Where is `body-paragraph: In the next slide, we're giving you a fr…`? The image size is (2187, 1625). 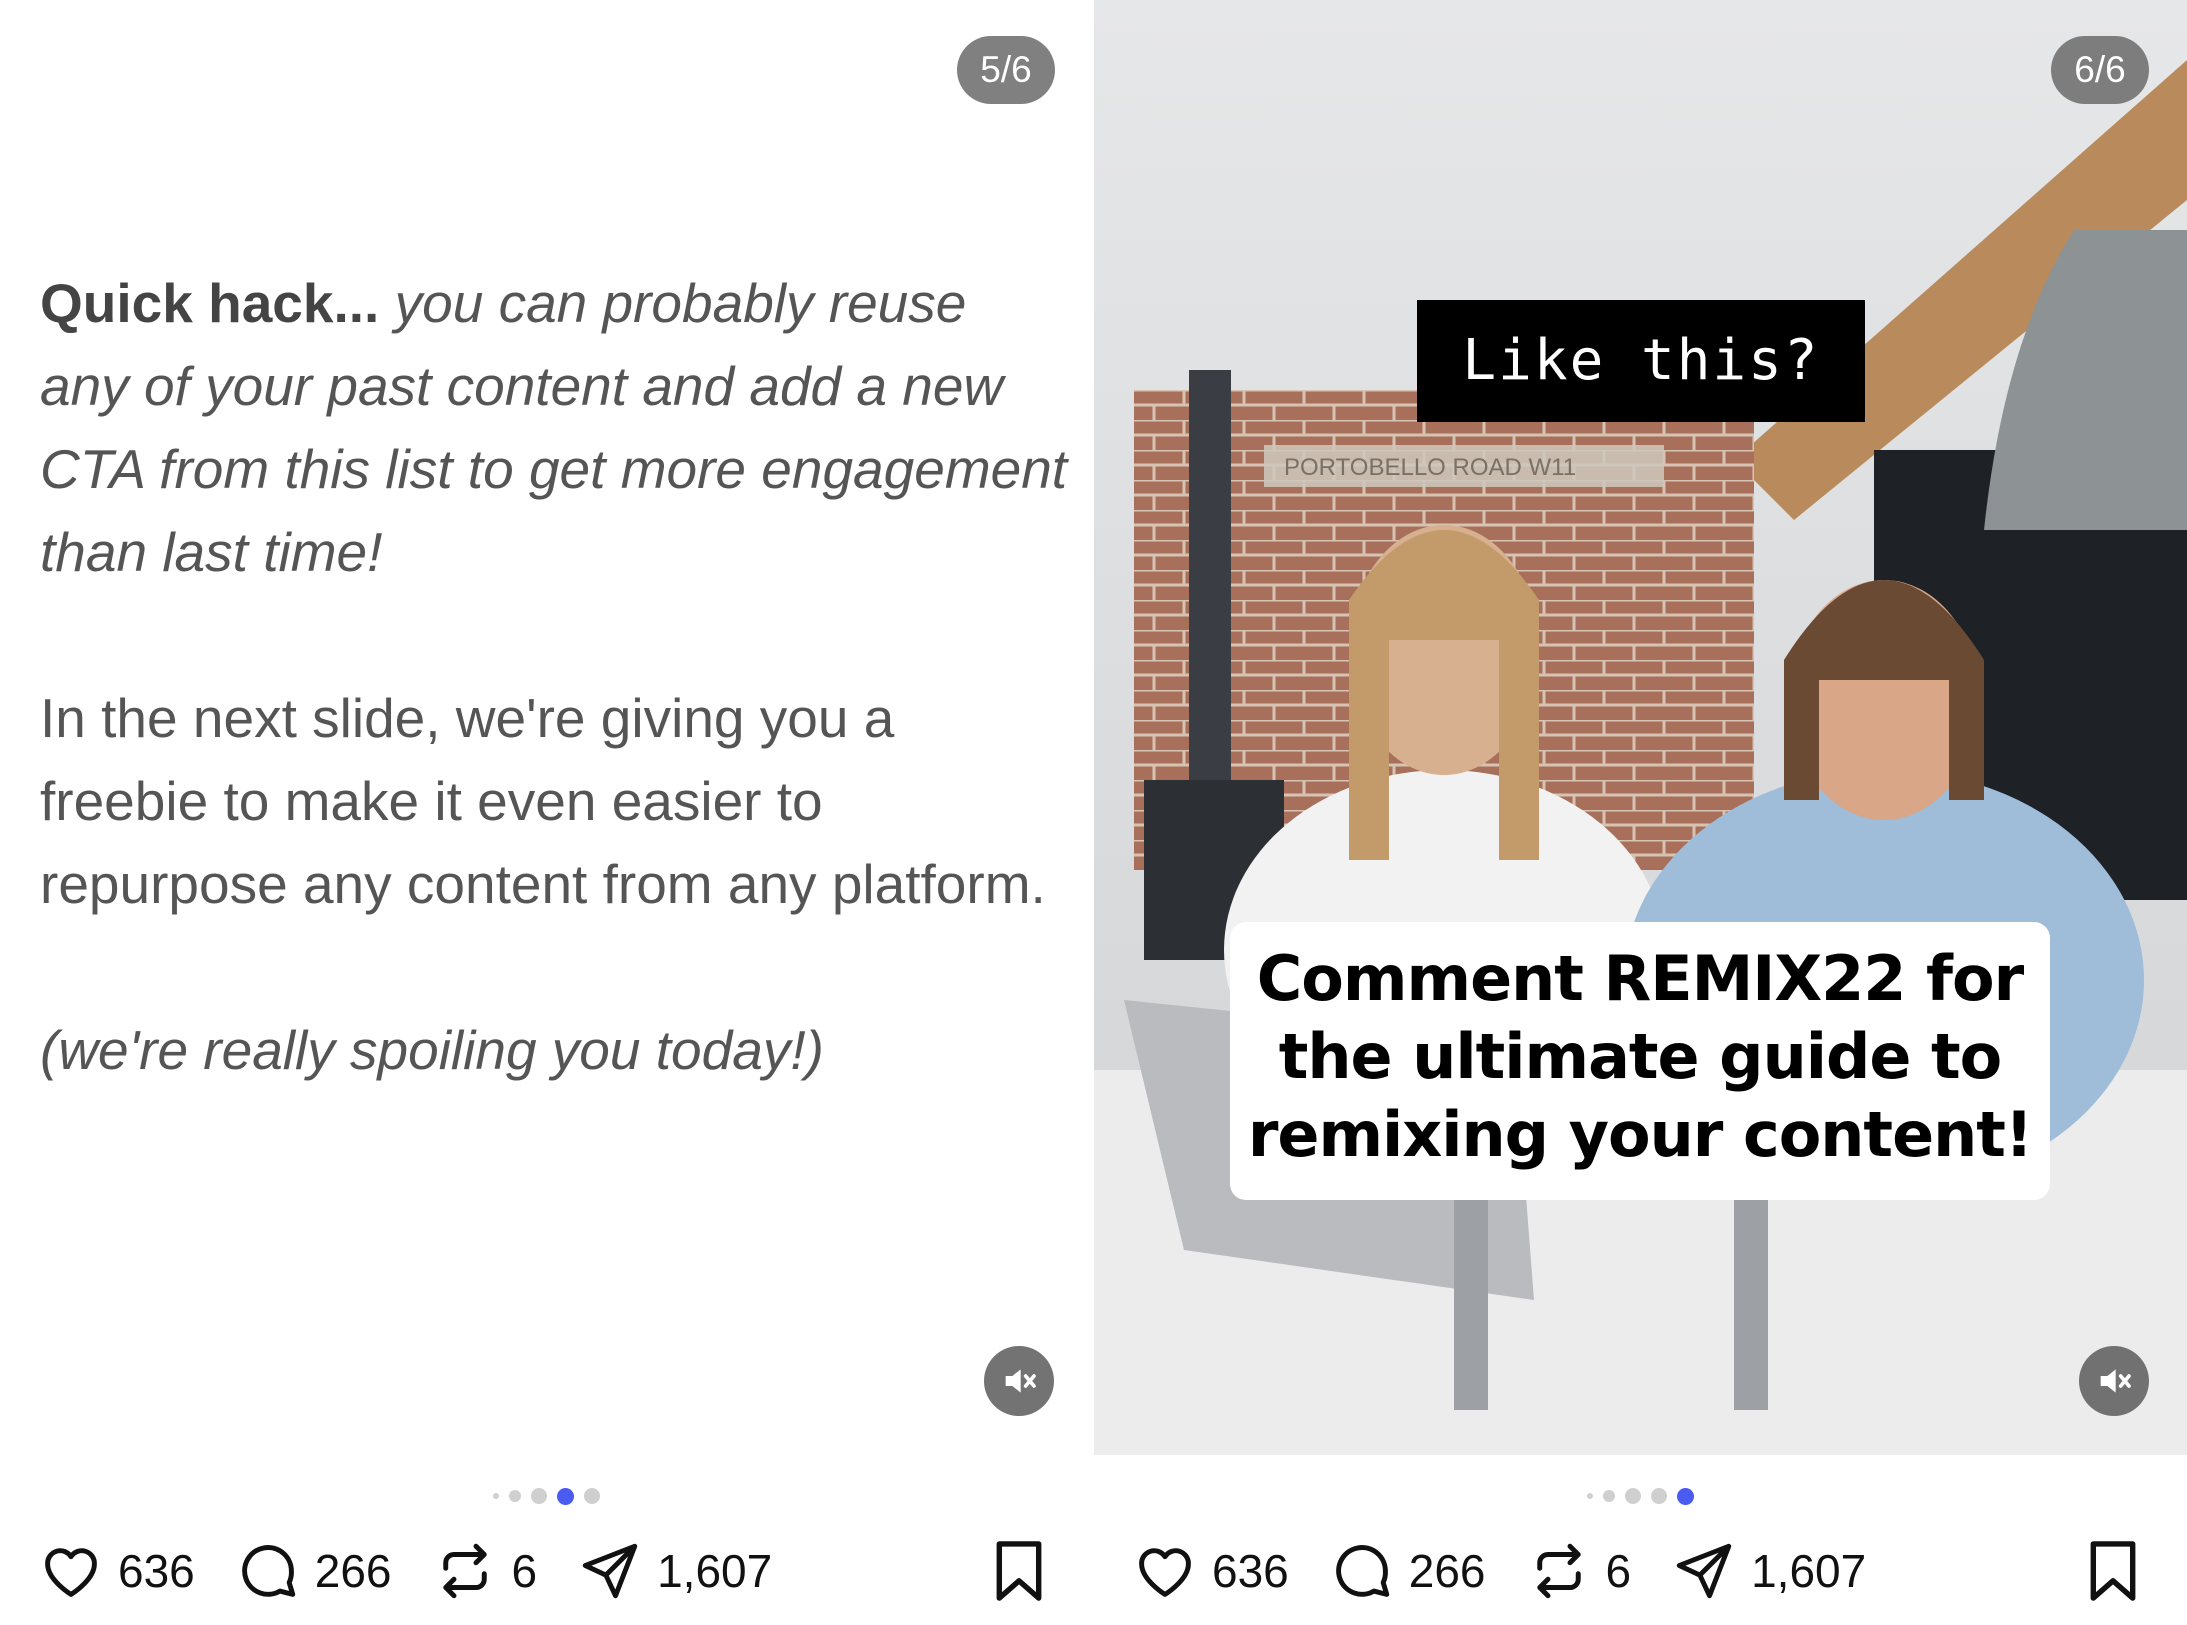
body-paragraph: In the next slide, we're giving you a fr… is located at coordinates (543, 801).